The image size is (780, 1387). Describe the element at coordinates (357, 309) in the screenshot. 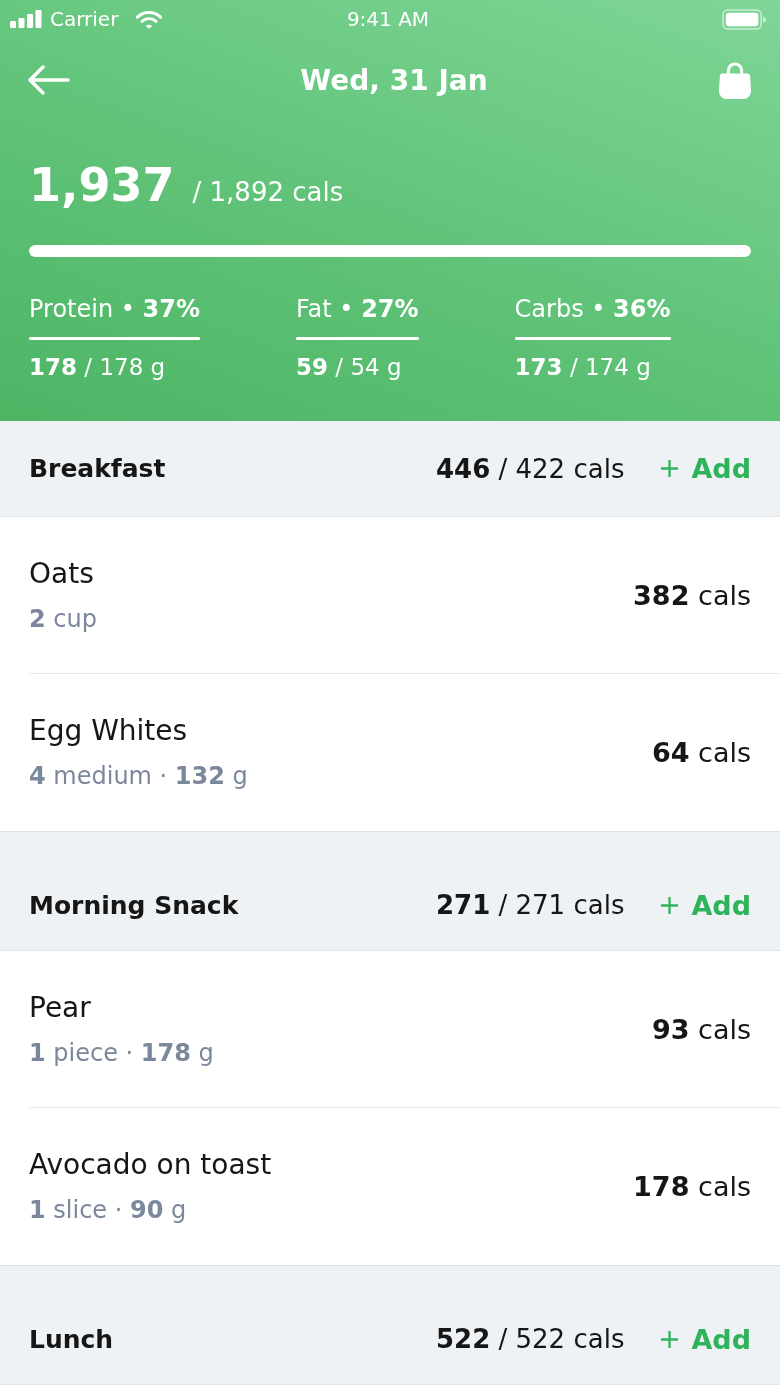

I see `macro-label: Fat • 27%` at that location.